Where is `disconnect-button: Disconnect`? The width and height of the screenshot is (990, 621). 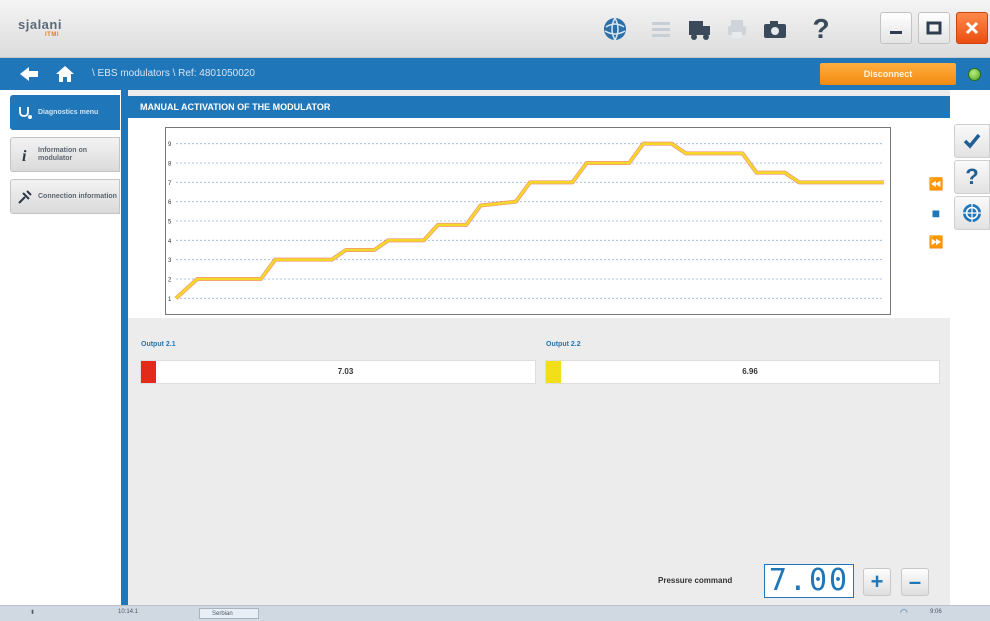
disconnect-button: Disconnect is located at coordinates (888, 74).